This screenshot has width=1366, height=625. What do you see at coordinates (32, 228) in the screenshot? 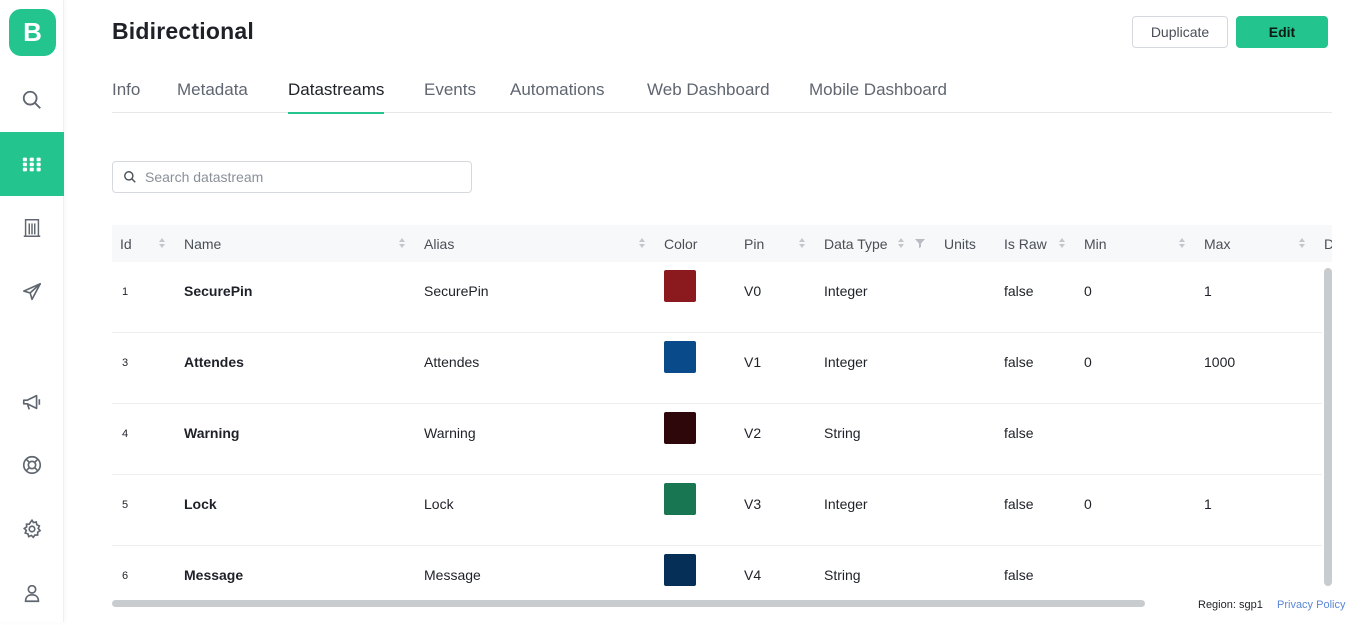
I see `sidebar-item-organizations` at bounding box center [32, 228].